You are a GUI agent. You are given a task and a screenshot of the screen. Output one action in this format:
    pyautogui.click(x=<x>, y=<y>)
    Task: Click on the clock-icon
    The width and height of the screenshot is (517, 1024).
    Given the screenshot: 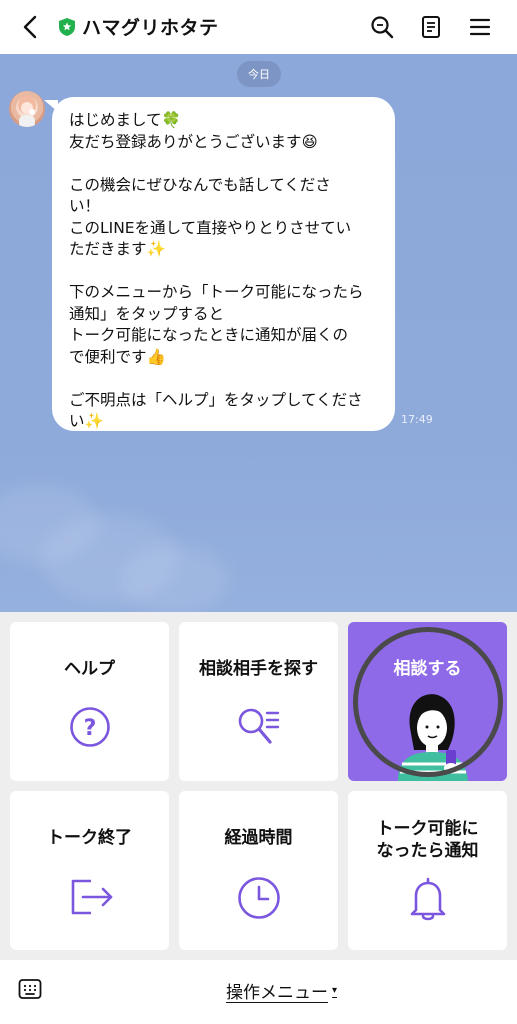 What is the action you would take?
    pyautogui.click(x=259, y=898)
    